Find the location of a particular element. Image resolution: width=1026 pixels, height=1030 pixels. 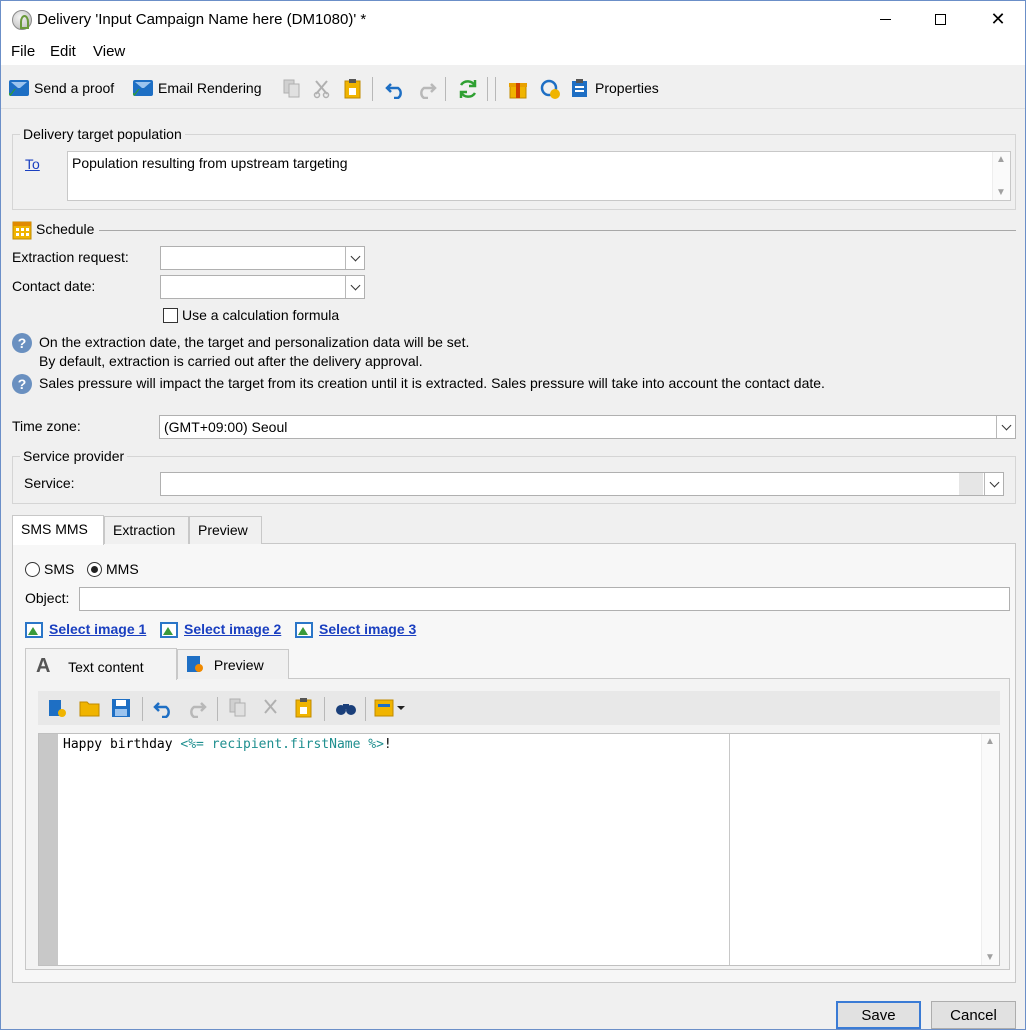

main-toolbar: Send a proof Email Rendering is located at coordinates (513, 88).